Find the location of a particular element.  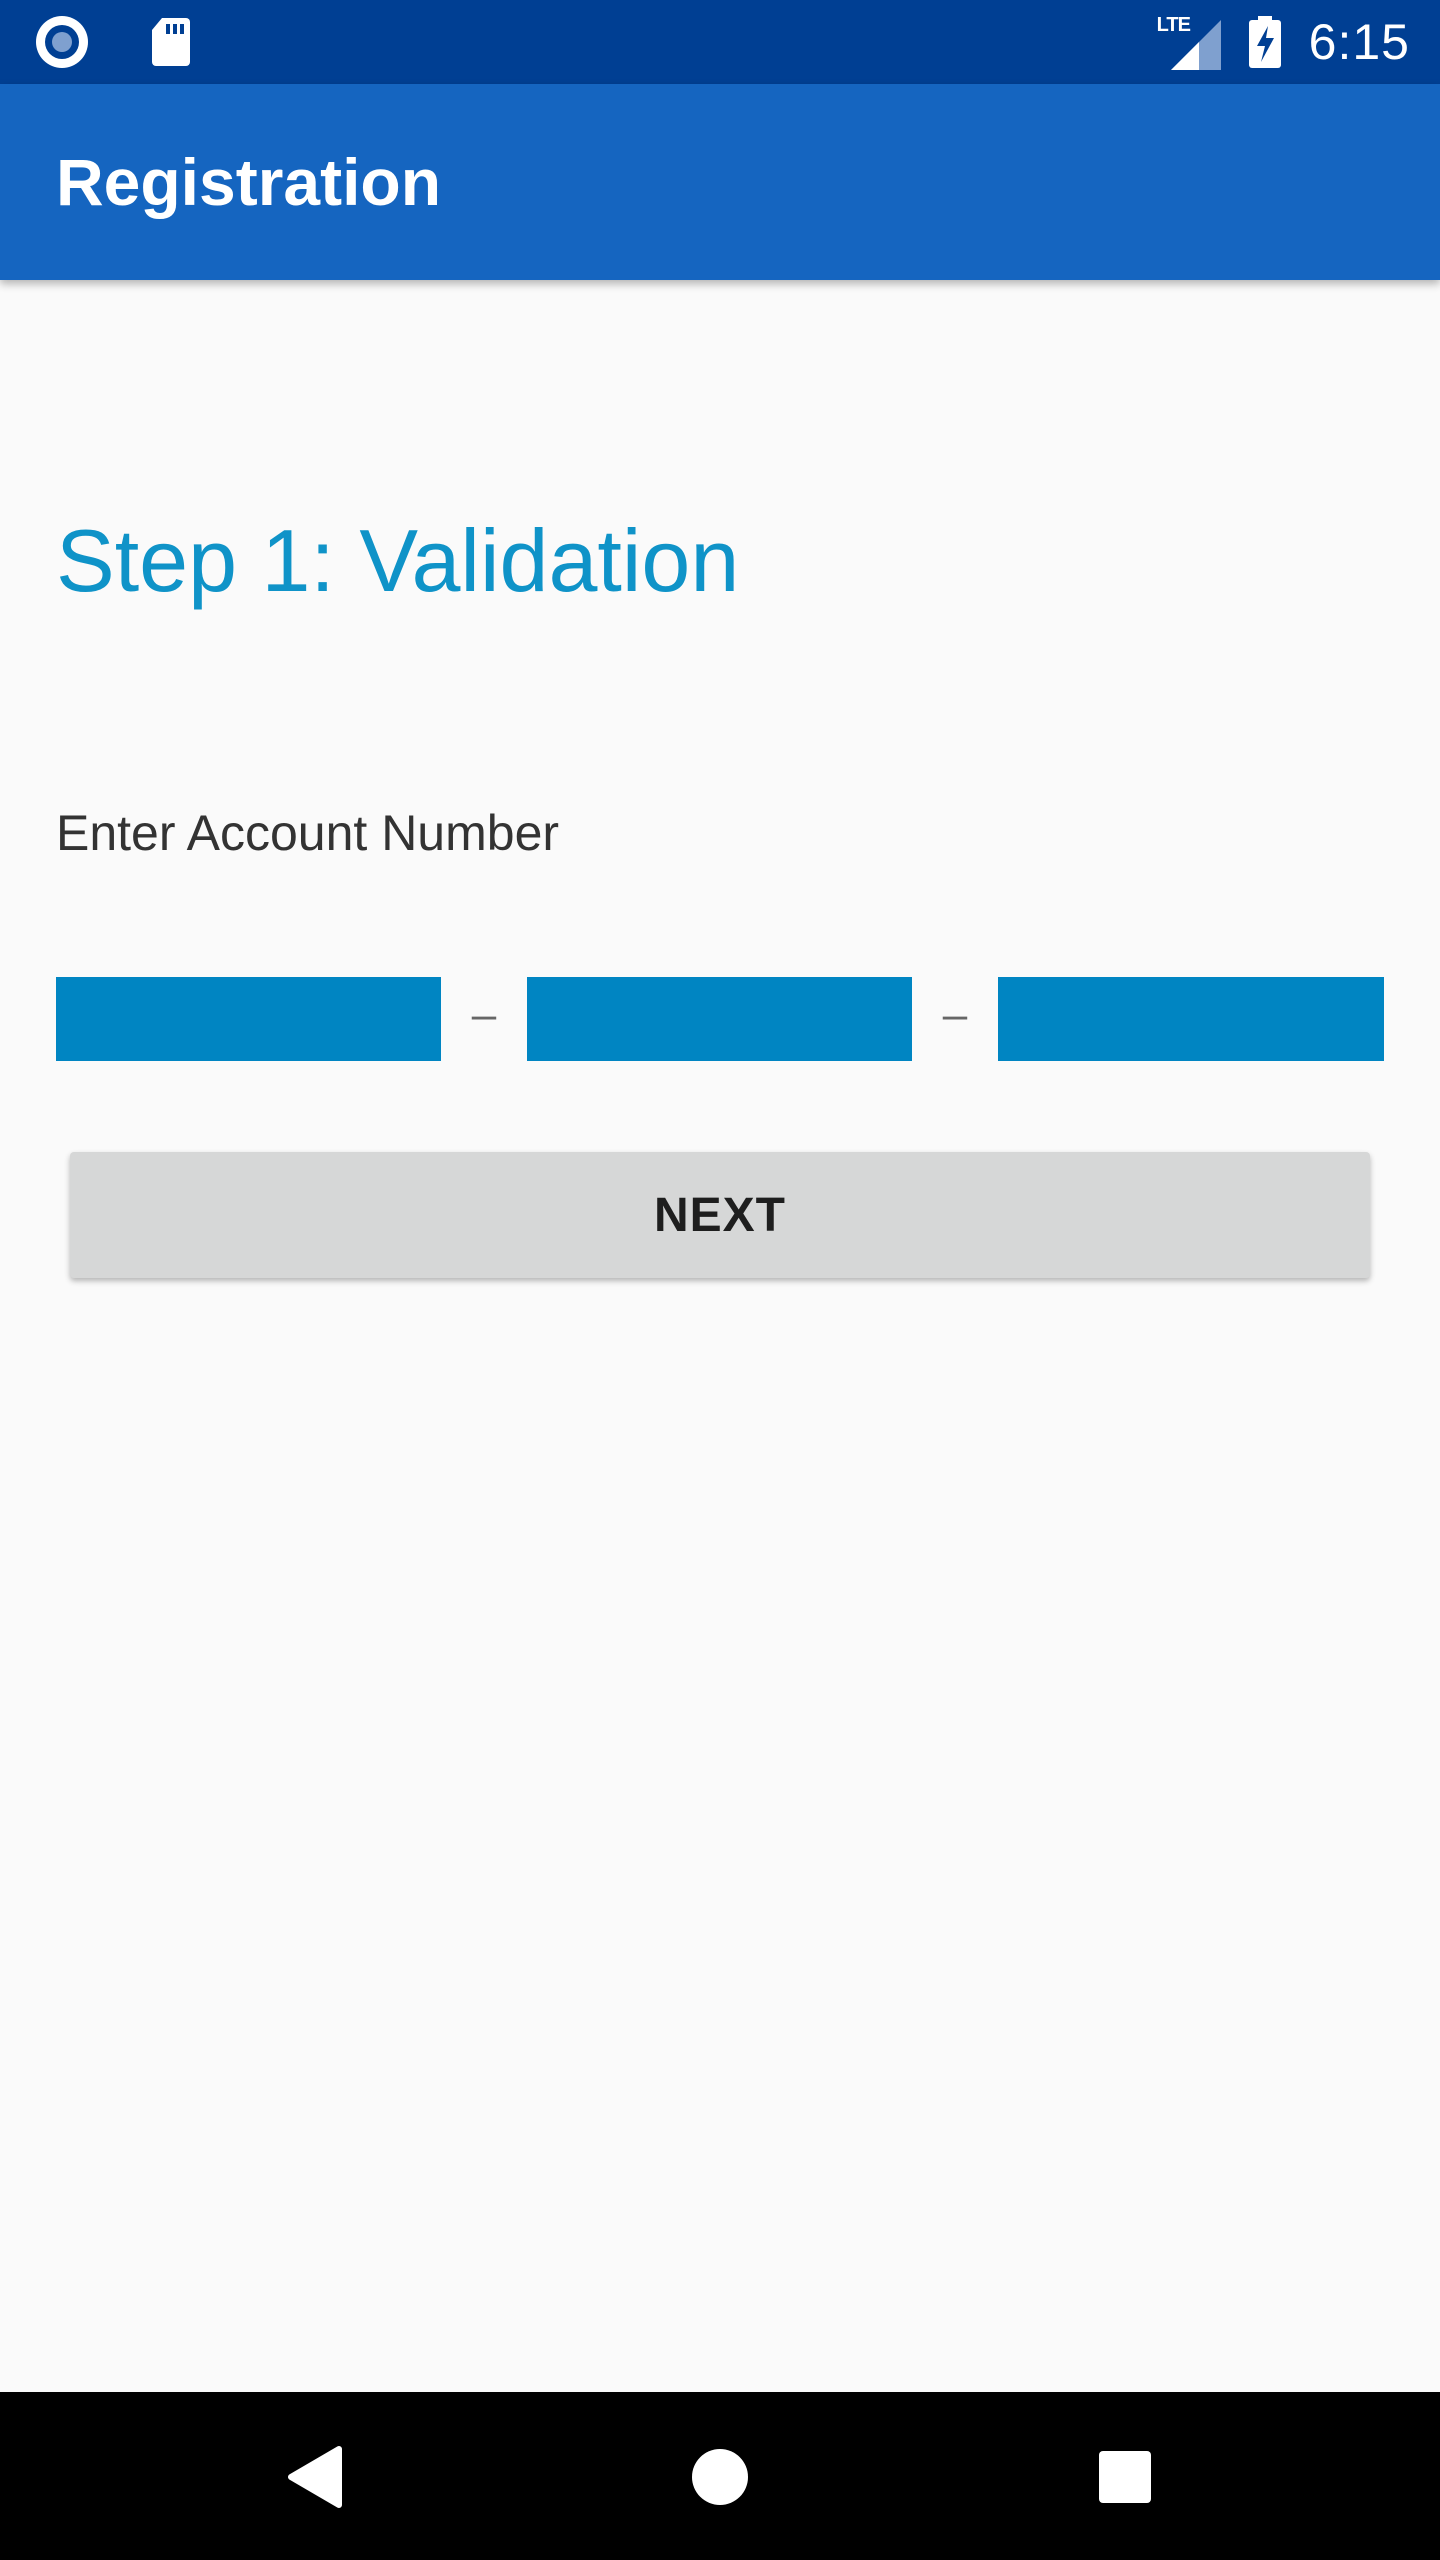

app-bar: Registration is located at coordinates (720, 182).